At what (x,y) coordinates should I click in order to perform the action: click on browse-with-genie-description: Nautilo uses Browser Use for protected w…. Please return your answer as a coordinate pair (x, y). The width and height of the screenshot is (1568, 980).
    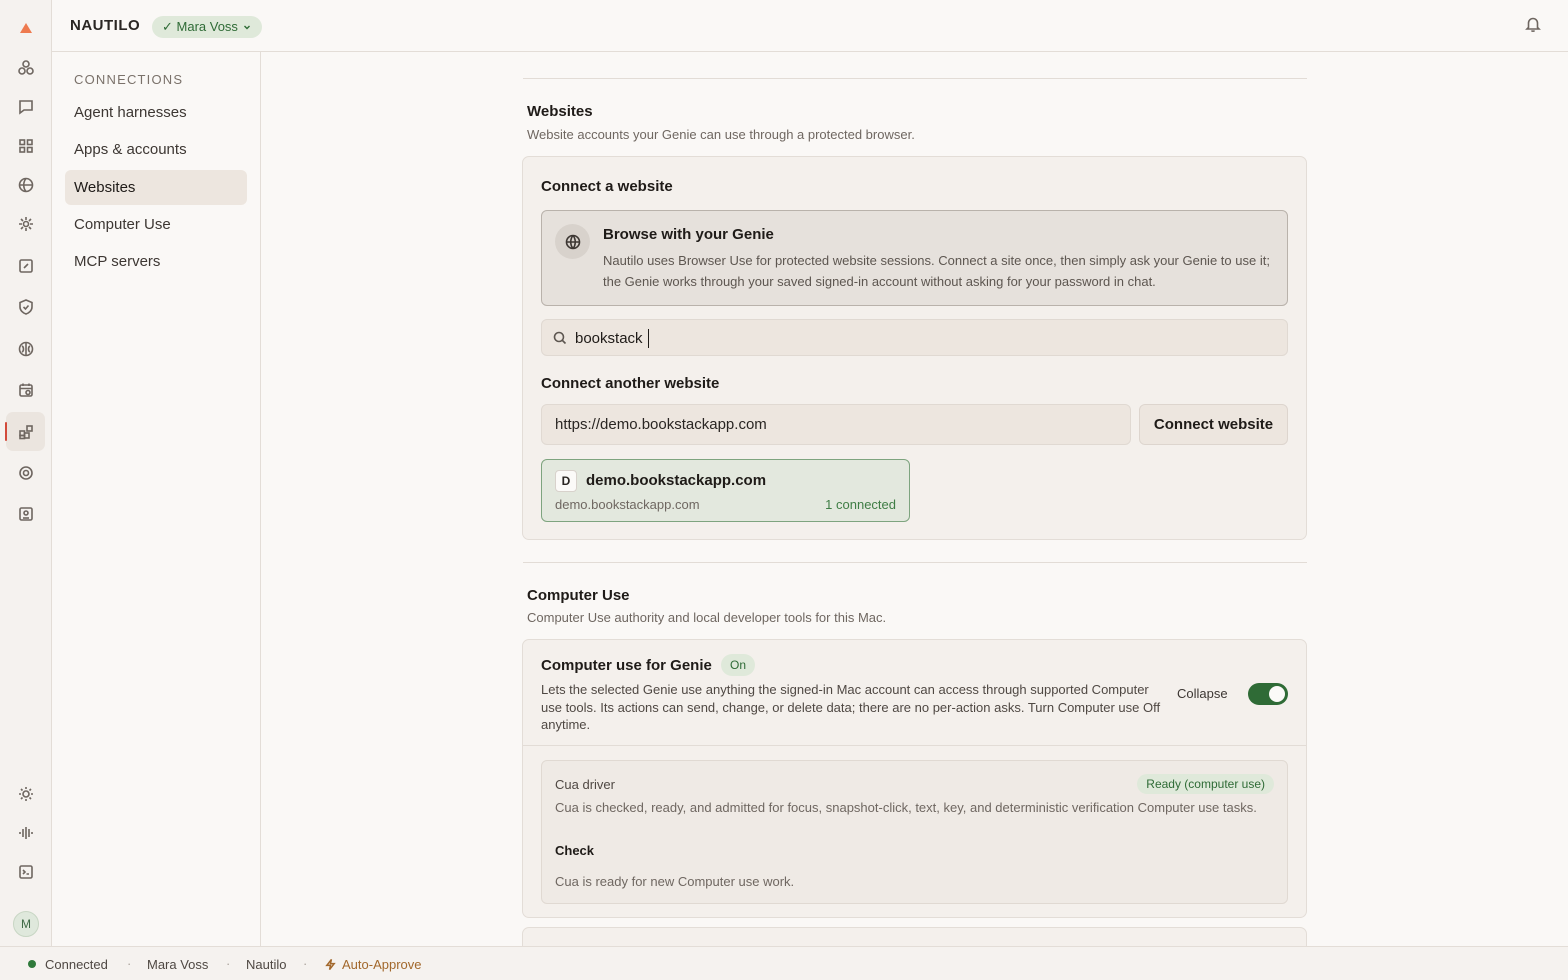
    Looking at the image, I should click on (936, 271).